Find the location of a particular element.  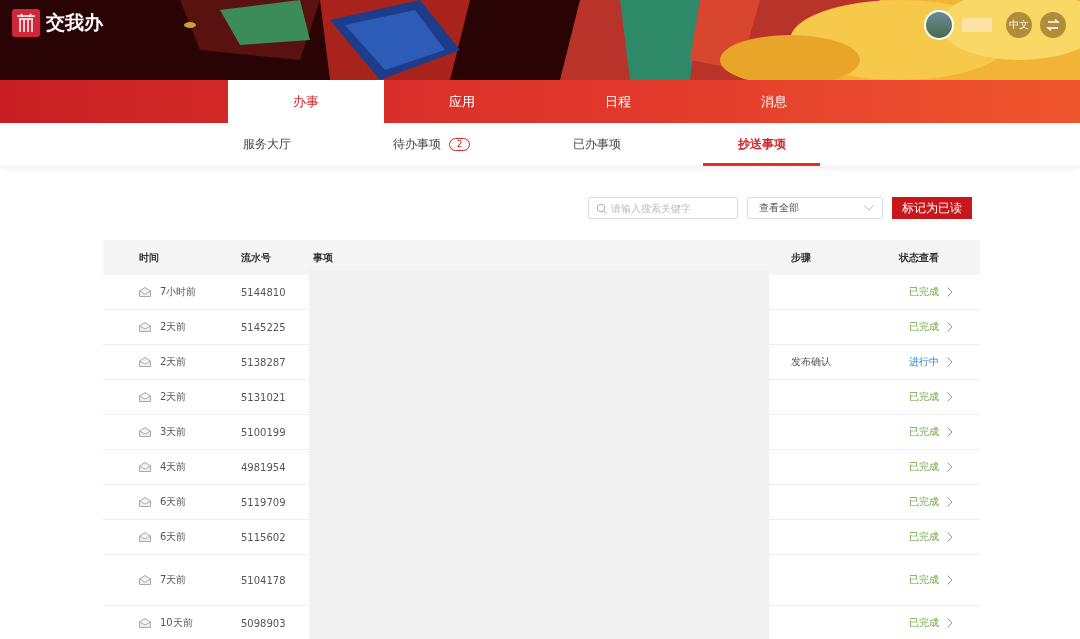

serial-cell-text: 5104178 is located at coordinates (264, 580).